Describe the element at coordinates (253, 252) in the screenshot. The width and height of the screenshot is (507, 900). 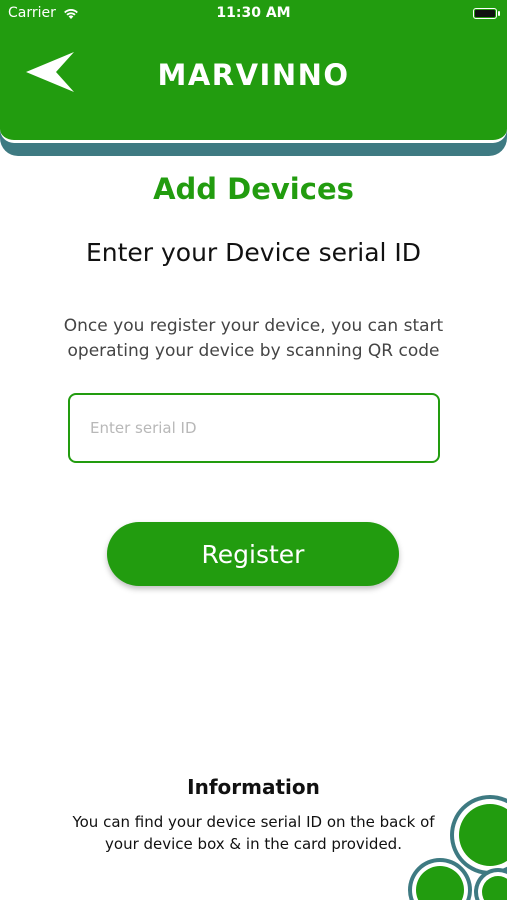
I see `page-subtitle: Enter your Device serial ID` at that location.